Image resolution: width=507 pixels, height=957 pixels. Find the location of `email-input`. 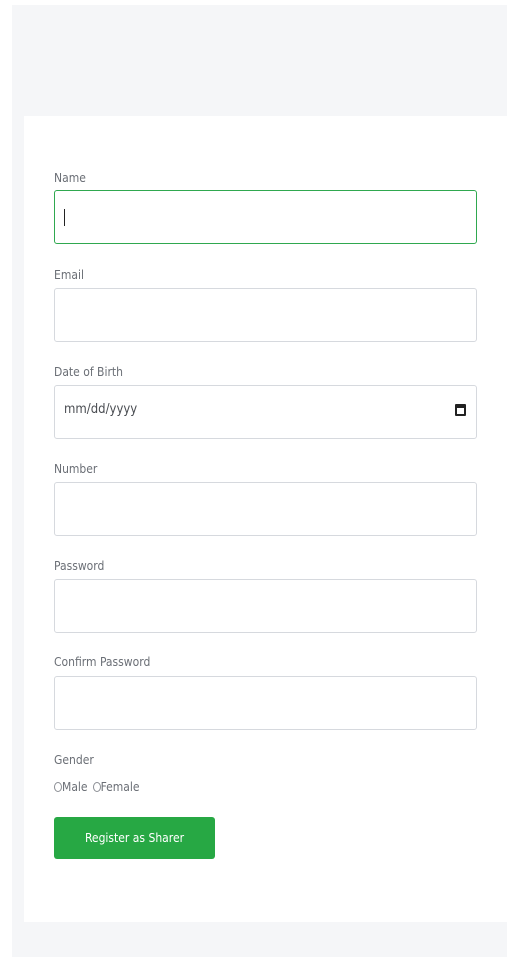

email-input is located at coordinates (265, 315).